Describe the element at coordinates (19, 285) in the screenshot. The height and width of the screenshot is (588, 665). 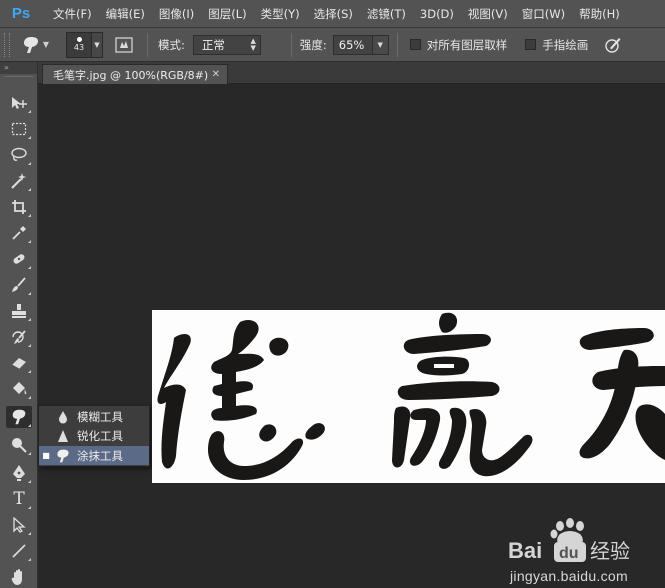
I see `brush-tool` at that location.